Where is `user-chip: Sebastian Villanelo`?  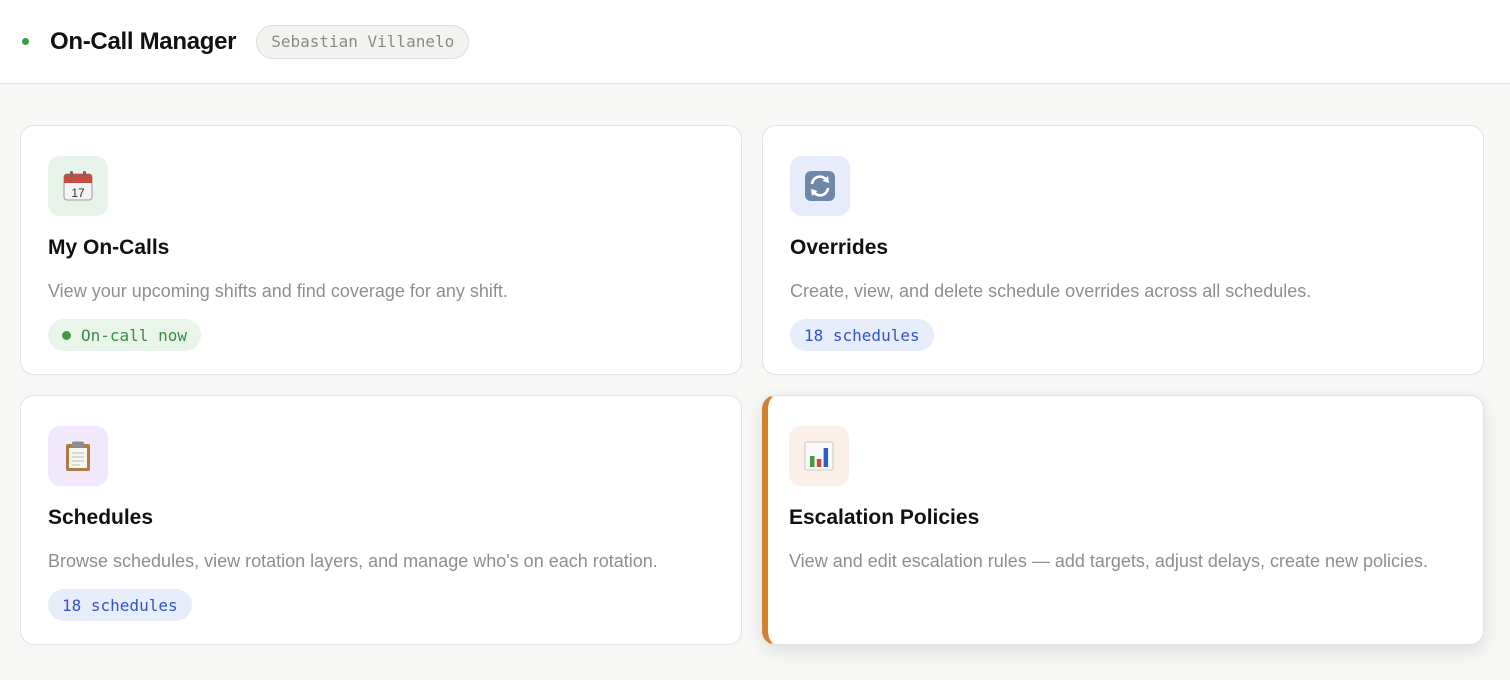
user-chip: Sebastian Villanelo is located at coordinates (363, 41).